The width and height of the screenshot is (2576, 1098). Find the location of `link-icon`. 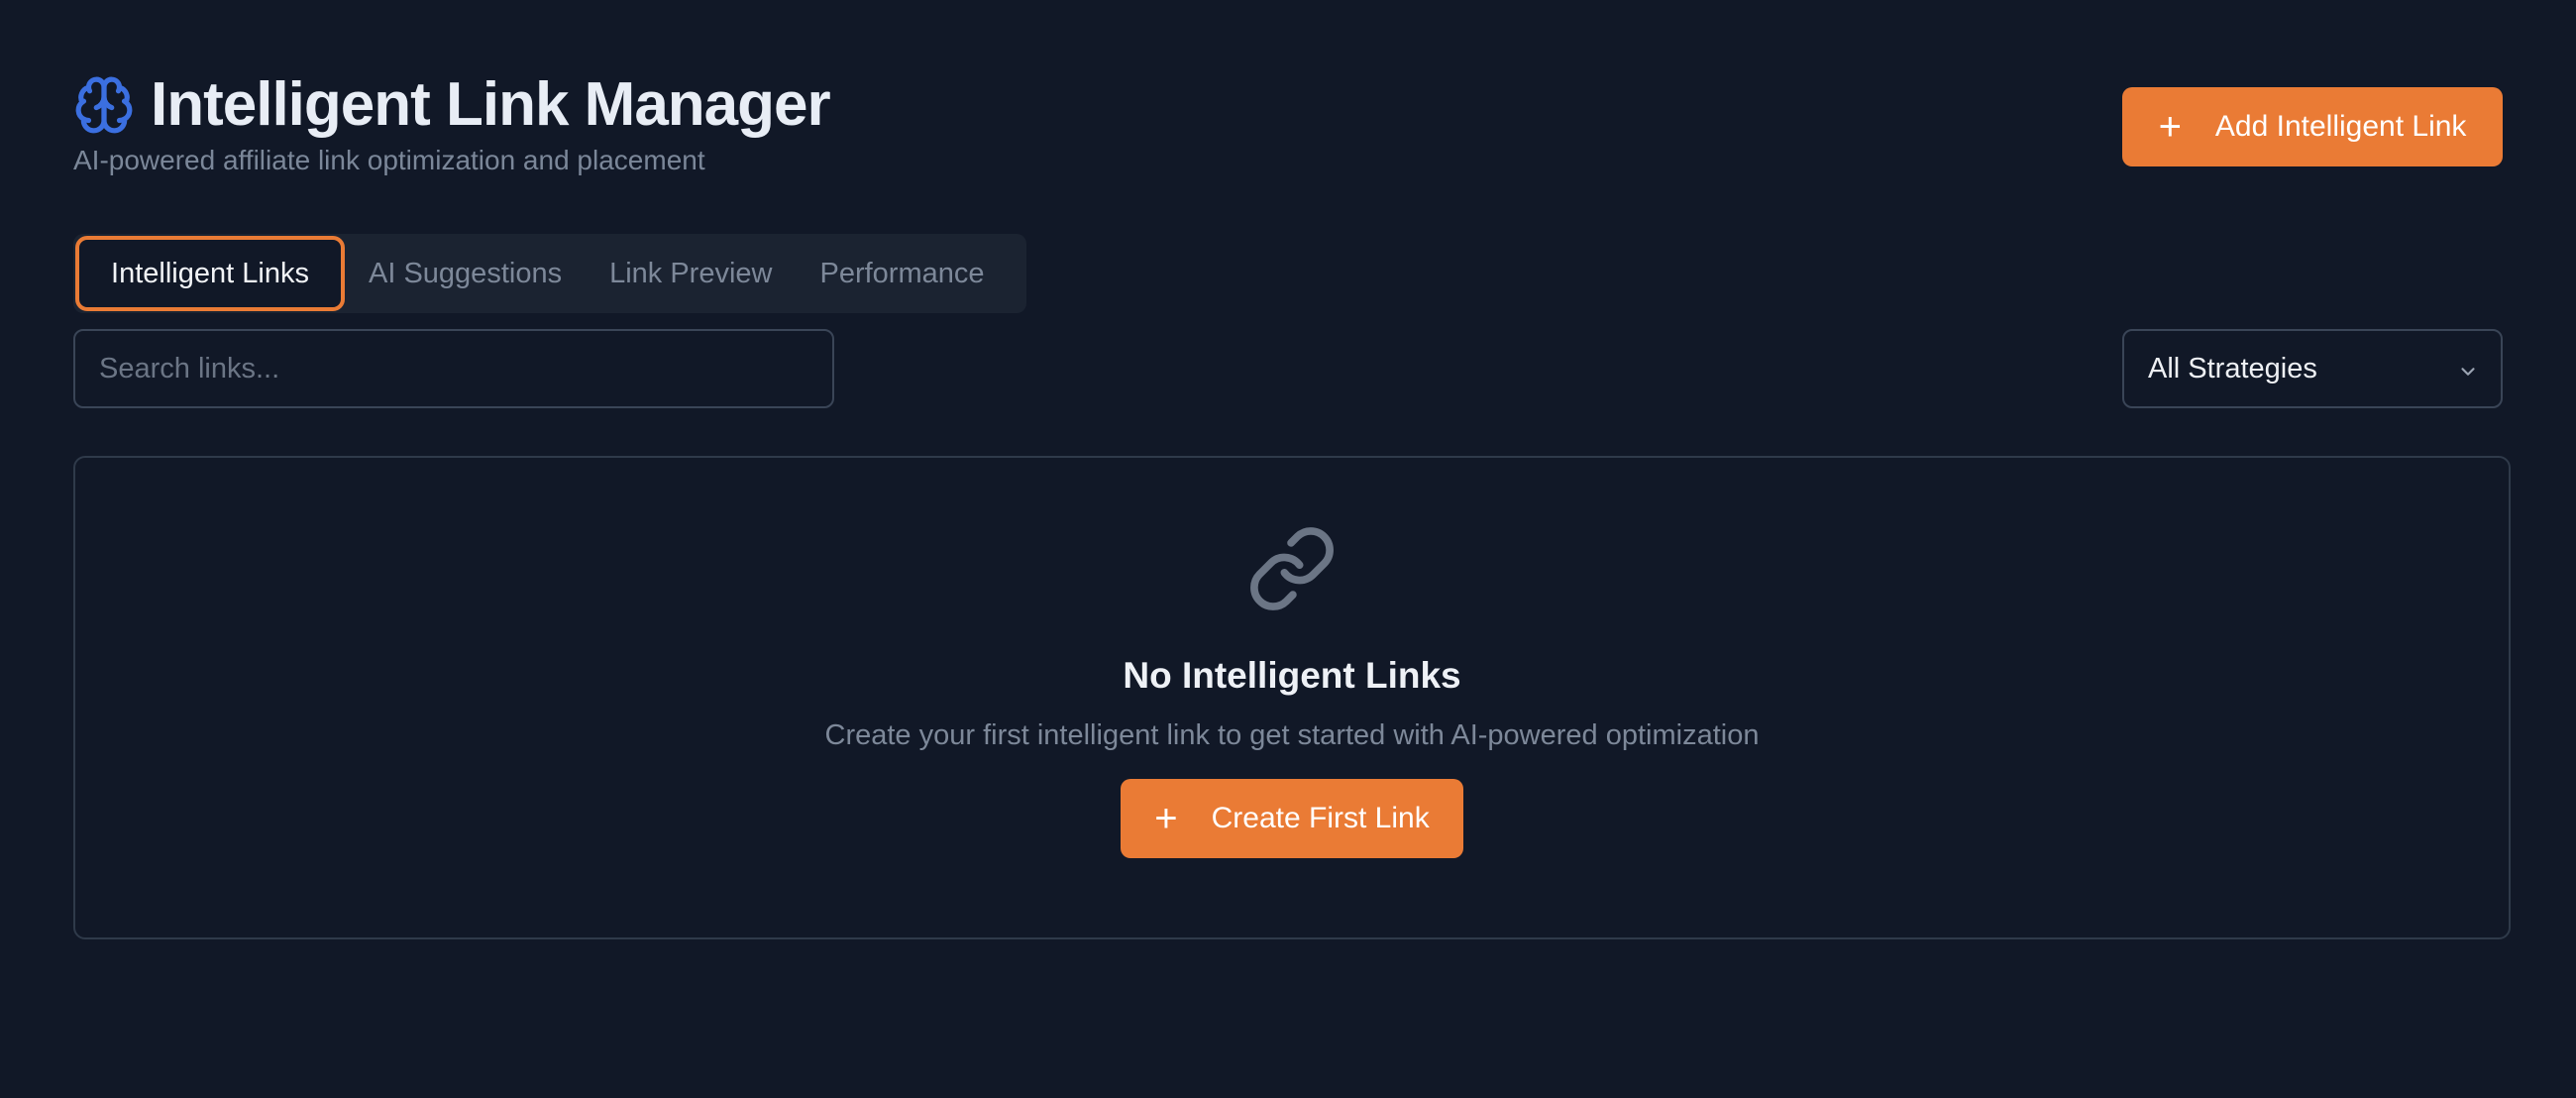

link-icon is located at coordinates (1292, 568).